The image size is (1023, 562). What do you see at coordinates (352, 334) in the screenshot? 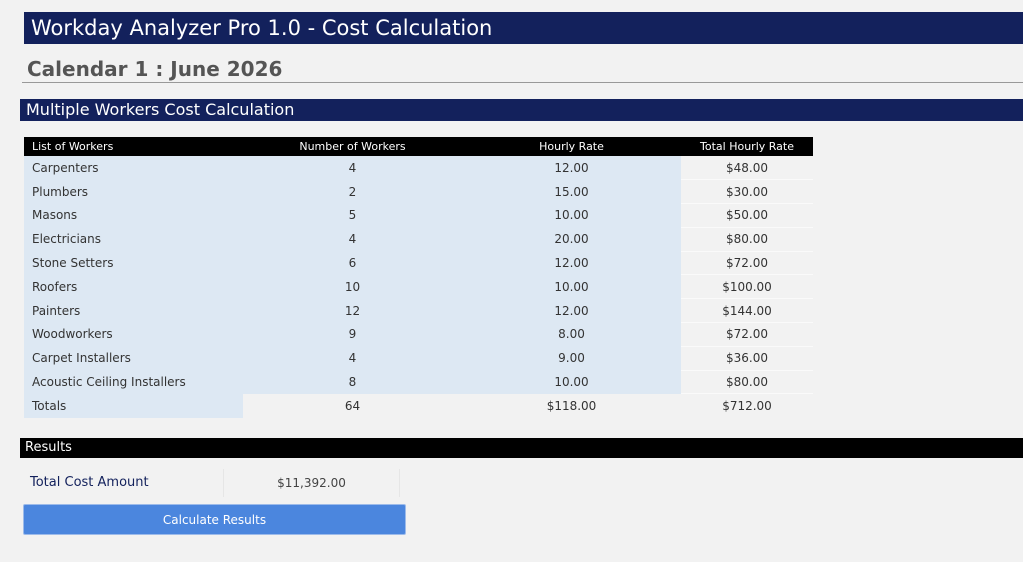
I see `worker-count-input: 9` at bounding box center [352, 334].